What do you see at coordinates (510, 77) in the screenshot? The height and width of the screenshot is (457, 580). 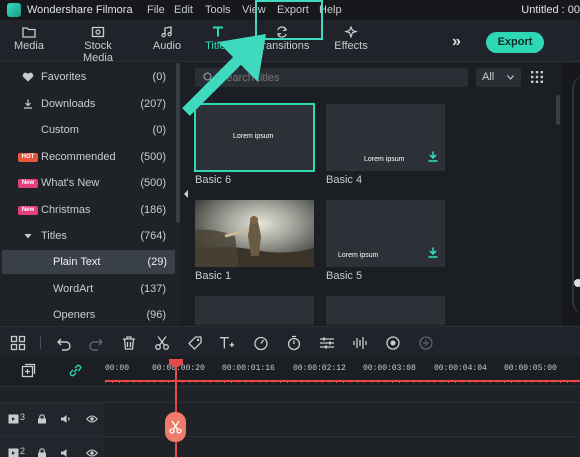 I see `chevron-down-icon` at bounding box center [510, 77].